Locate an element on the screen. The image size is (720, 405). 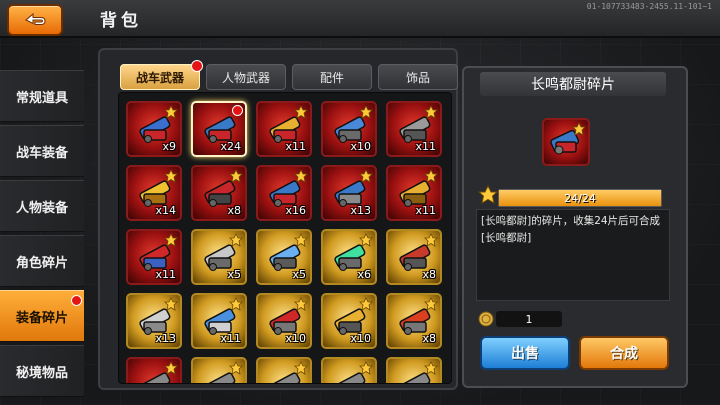
progress-text: 24/24 is located at coordinates (580, 198).